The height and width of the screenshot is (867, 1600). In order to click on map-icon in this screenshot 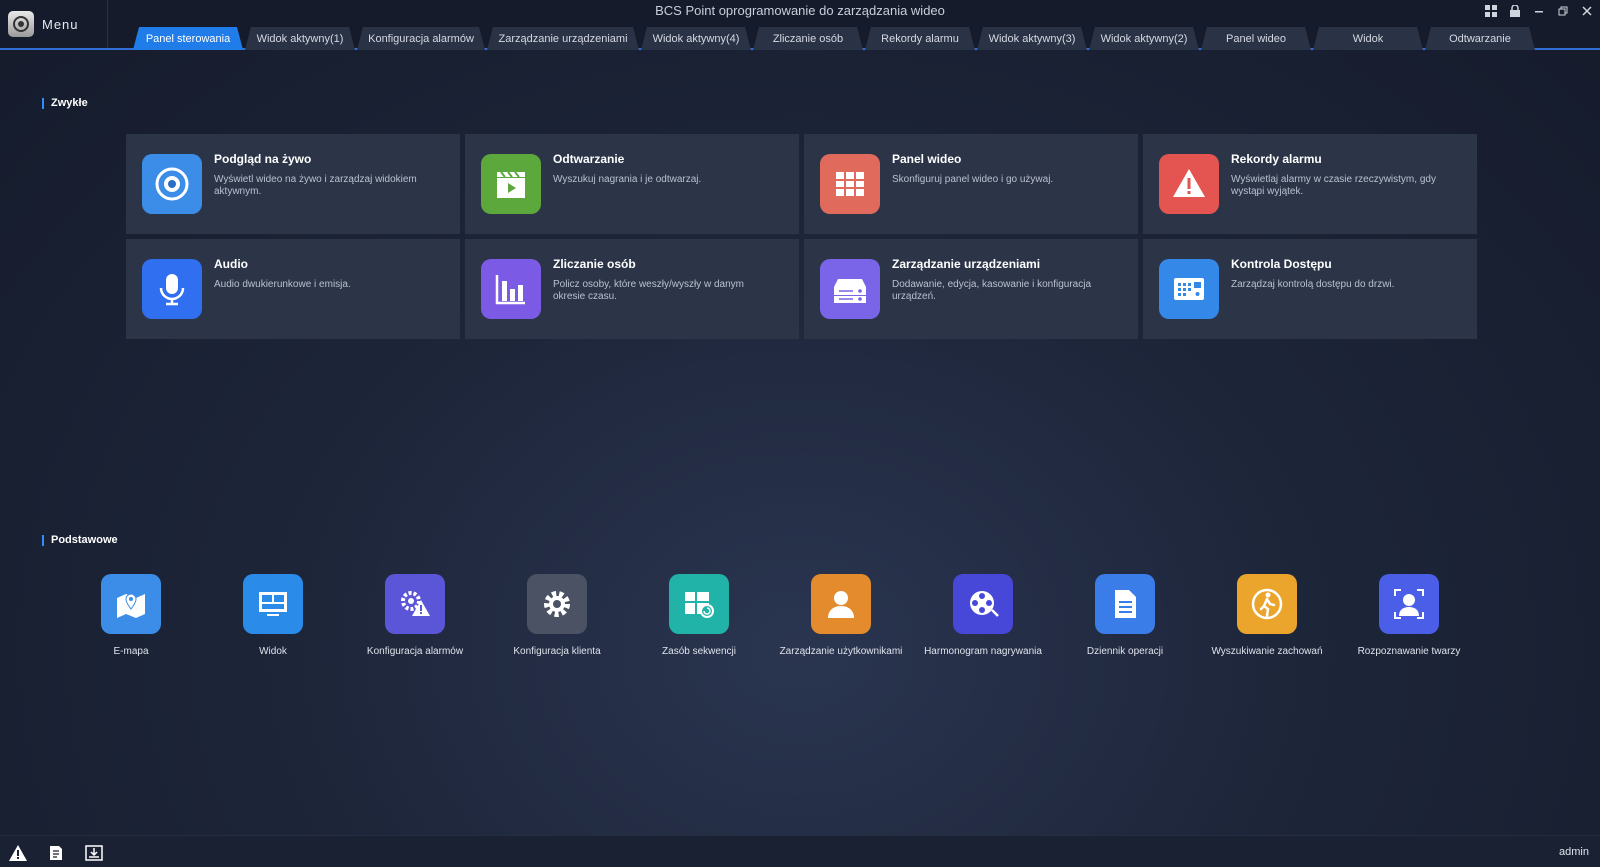, I will do `click(131, 604)`.